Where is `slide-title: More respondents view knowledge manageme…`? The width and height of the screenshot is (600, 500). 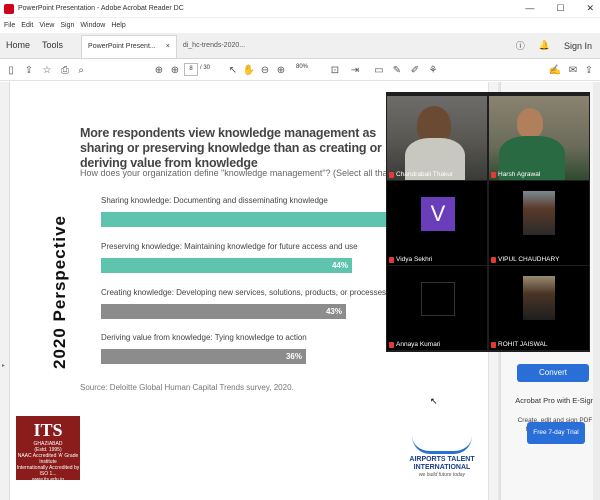 slide-title: More respondents view knowledge manageme… is located at coordinates (231, 148).